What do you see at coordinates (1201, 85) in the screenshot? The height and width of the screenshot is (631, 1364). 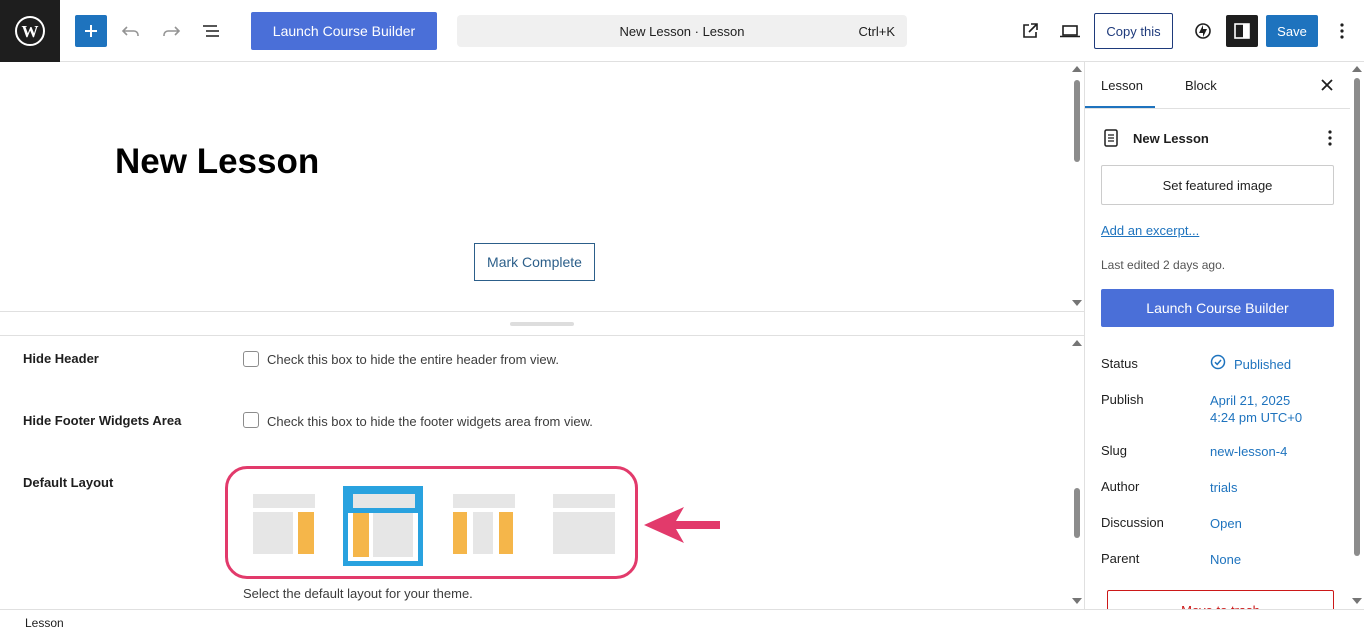 I see `tab-block: Block` at bounding box center [1201, 85].